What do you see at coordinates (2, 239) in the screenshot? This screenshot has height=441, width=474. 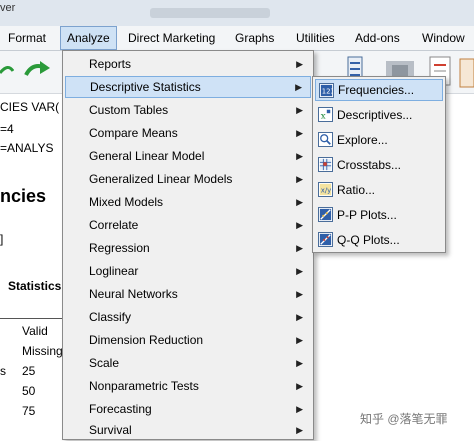 I see `output-bracket: ]` at bounding box center [2, 239].